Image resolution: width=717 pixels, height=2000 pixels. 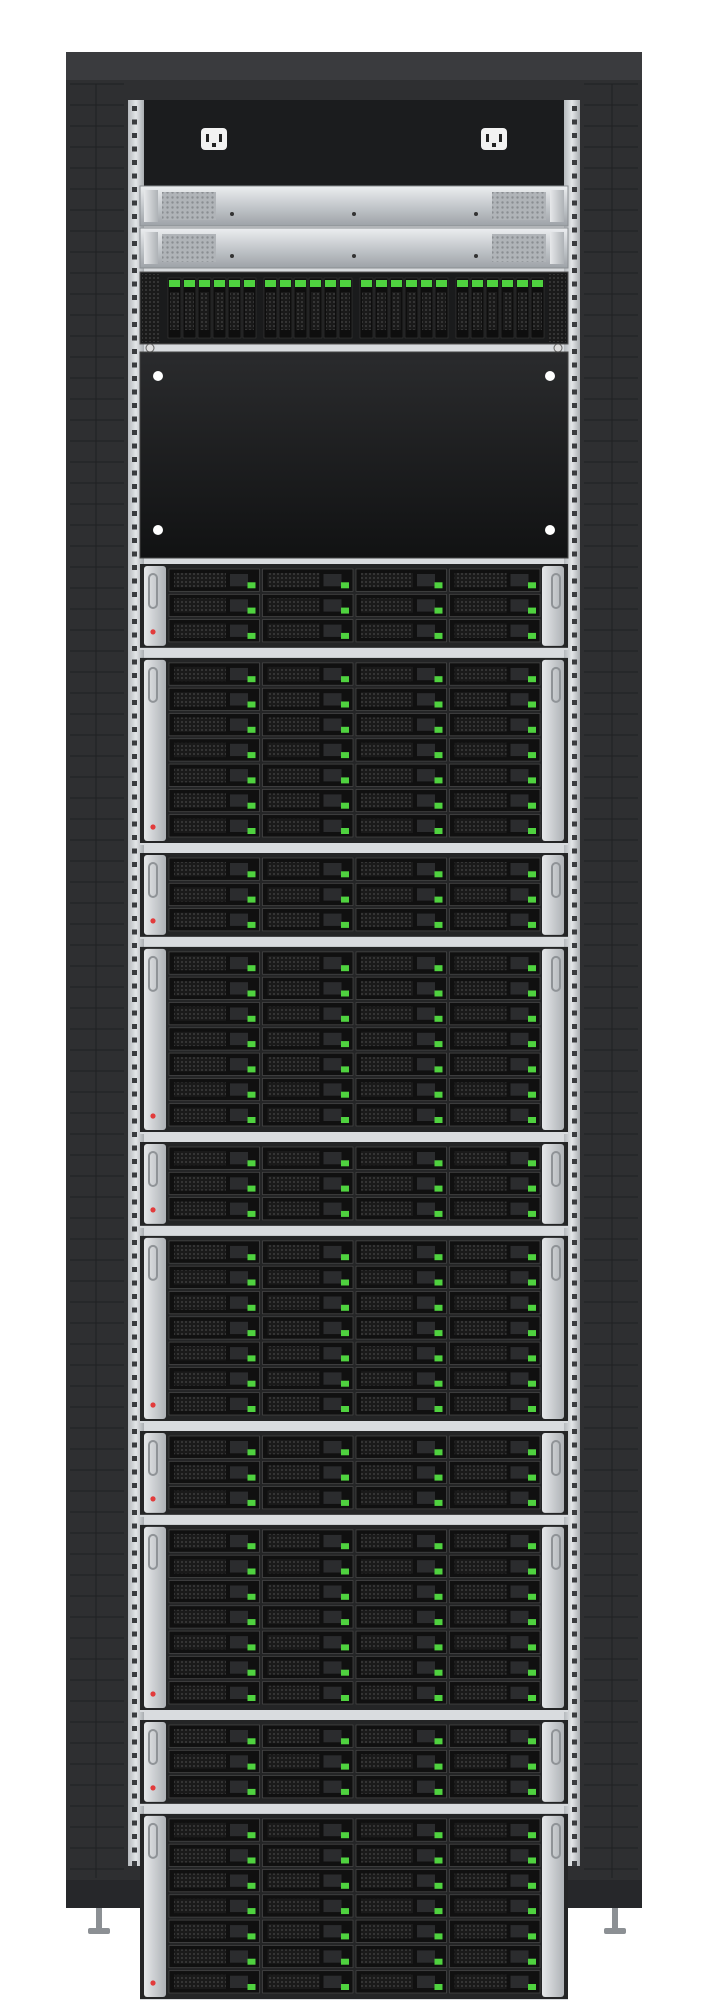 What do you see at coordinates (354, 312) in the screenshot?
I see `drive-array` at bounding box center [354, 312].